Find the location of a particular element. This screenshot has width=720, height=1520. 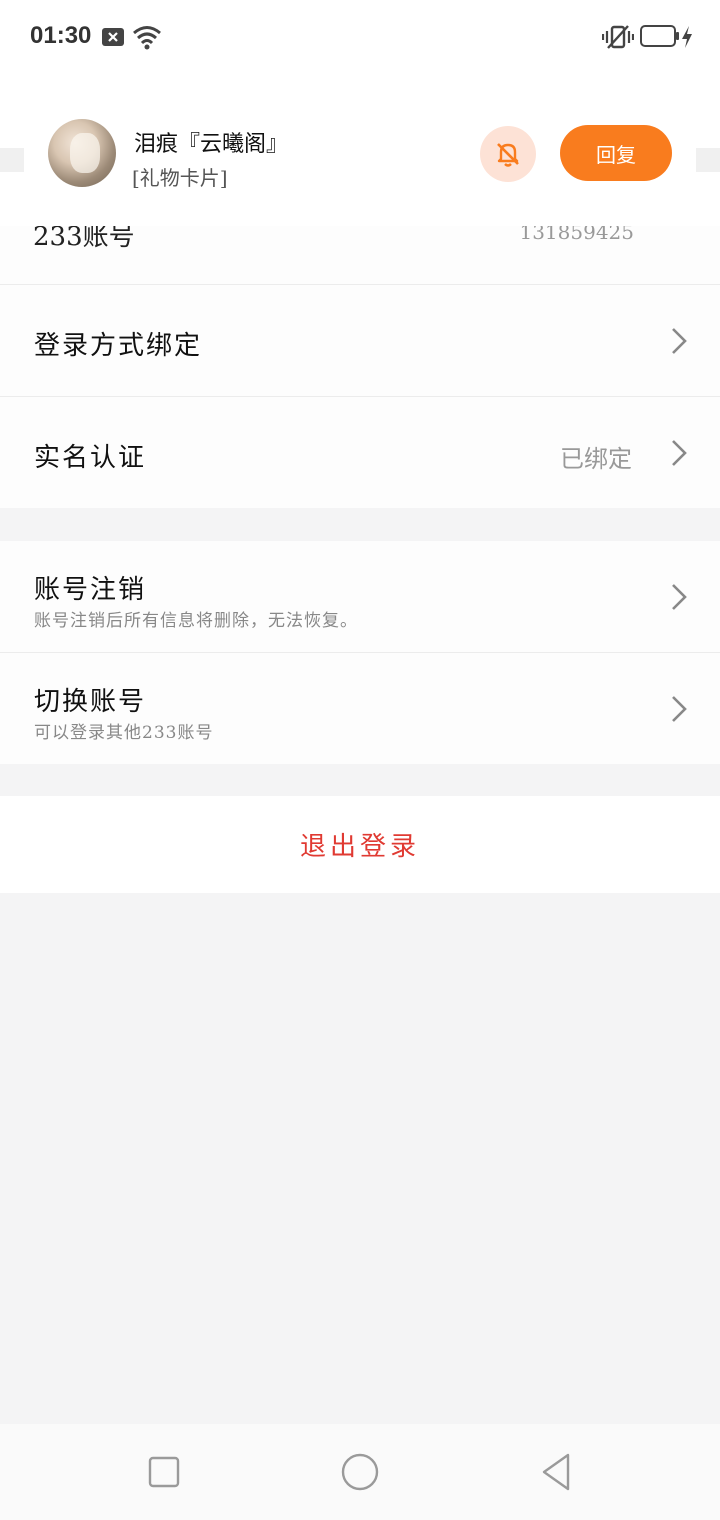

settings-row-real-name: 实名认证 已绑定 is located at coordinates (360, 452).